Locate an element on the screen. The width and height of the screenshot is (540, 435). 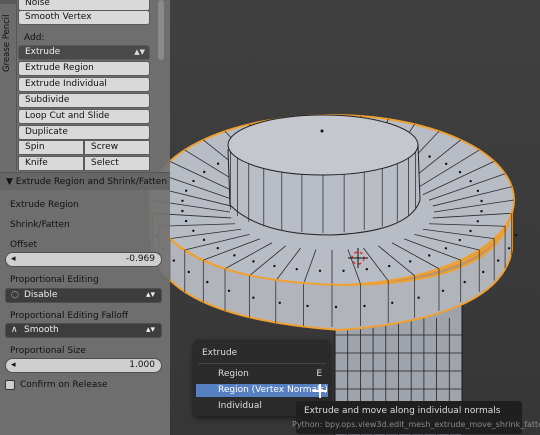
popup-title: Extrude is located at coordinates (220, 353).